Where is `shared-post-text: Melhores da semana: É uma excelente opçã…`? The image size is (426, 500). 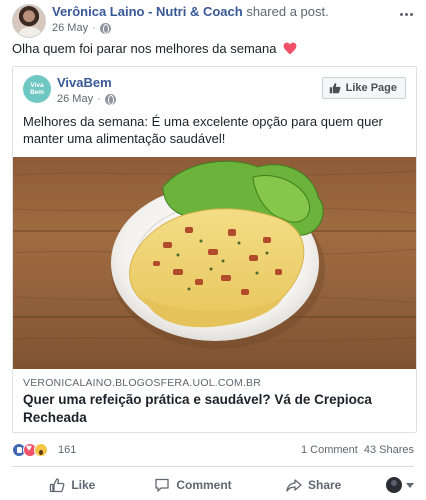 shared-post-text: Melhores da semana: É uma excelente opçã… is located at coordinates (203, 130).